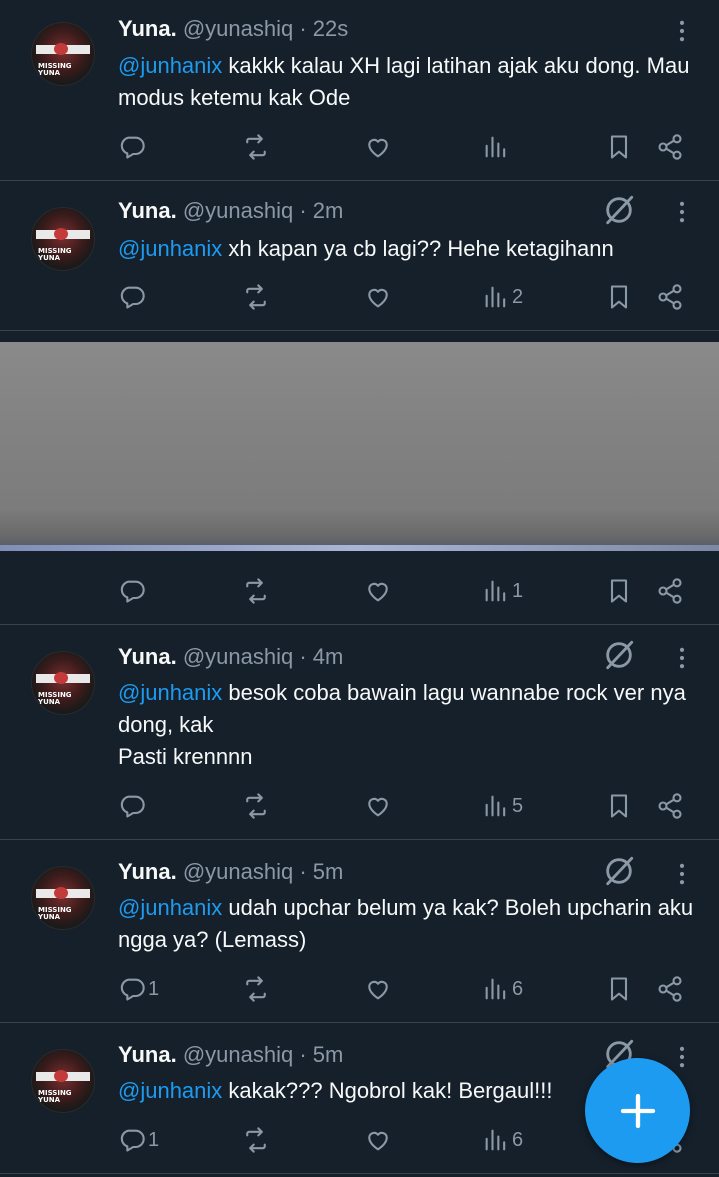  What do you see at coordinates (359, 806) in the screenshot?
I see `action-bar: 5` at bounding box center [359, 806].